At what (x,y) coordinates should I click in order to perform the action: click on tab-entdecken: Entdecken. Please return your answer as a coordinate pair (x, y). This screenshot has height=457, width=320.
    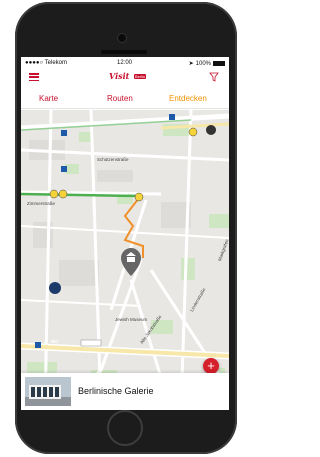
    Looking at the image, I should click on (188, 98).